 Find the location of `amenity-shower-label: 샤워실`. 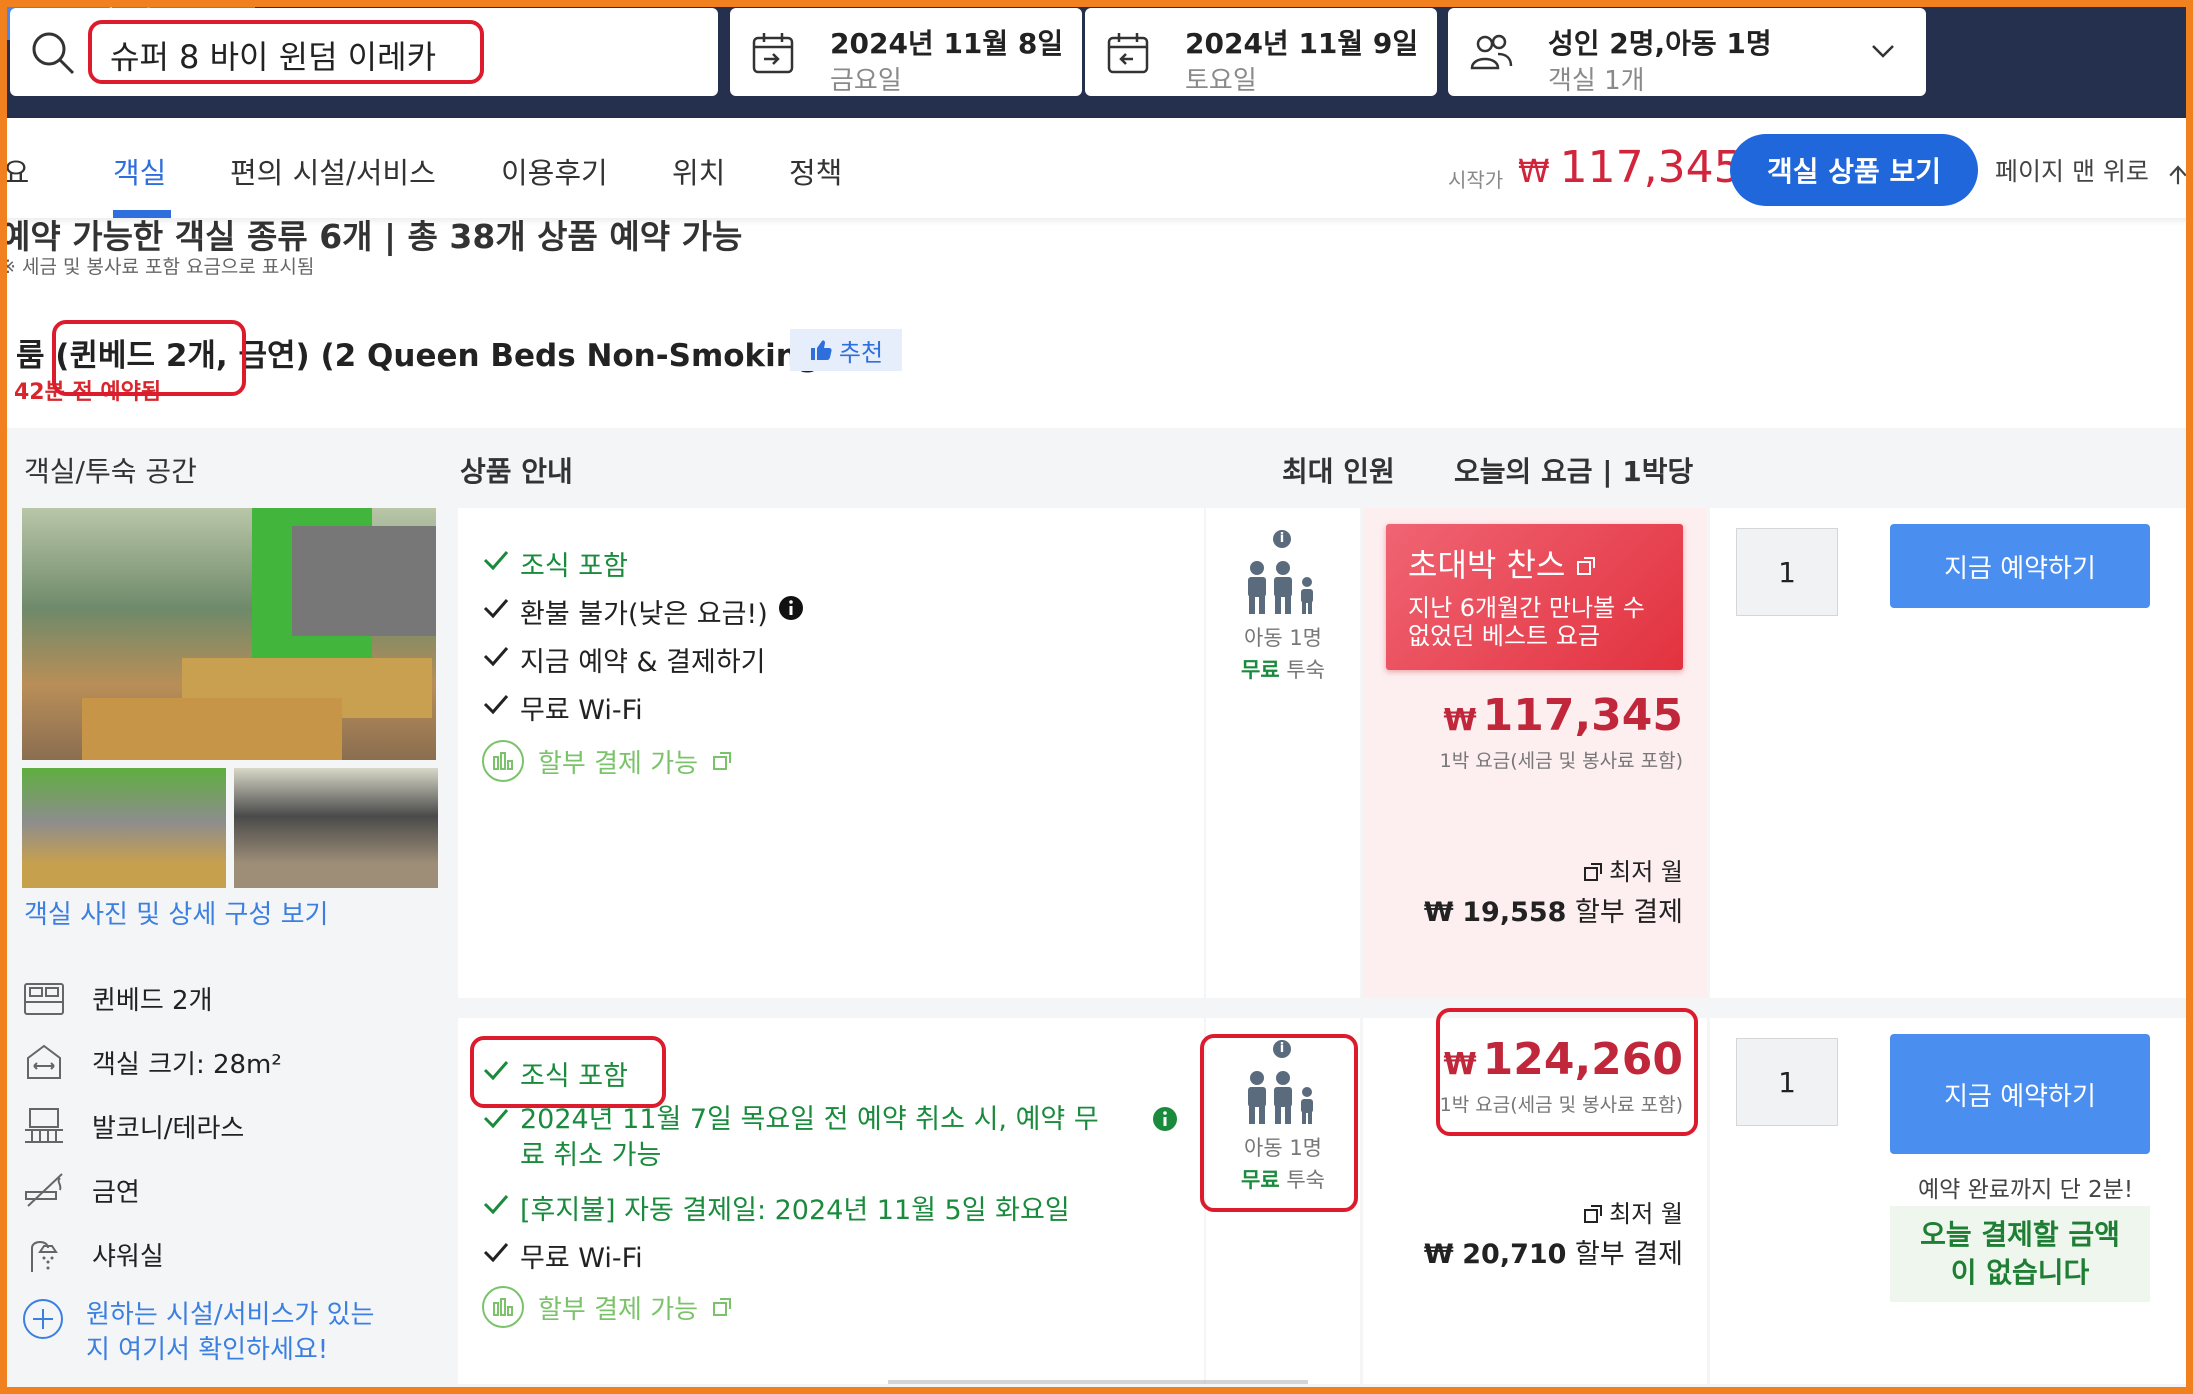

amenity-shower-label: 샤워실 is located at coordinates (128, 1256).